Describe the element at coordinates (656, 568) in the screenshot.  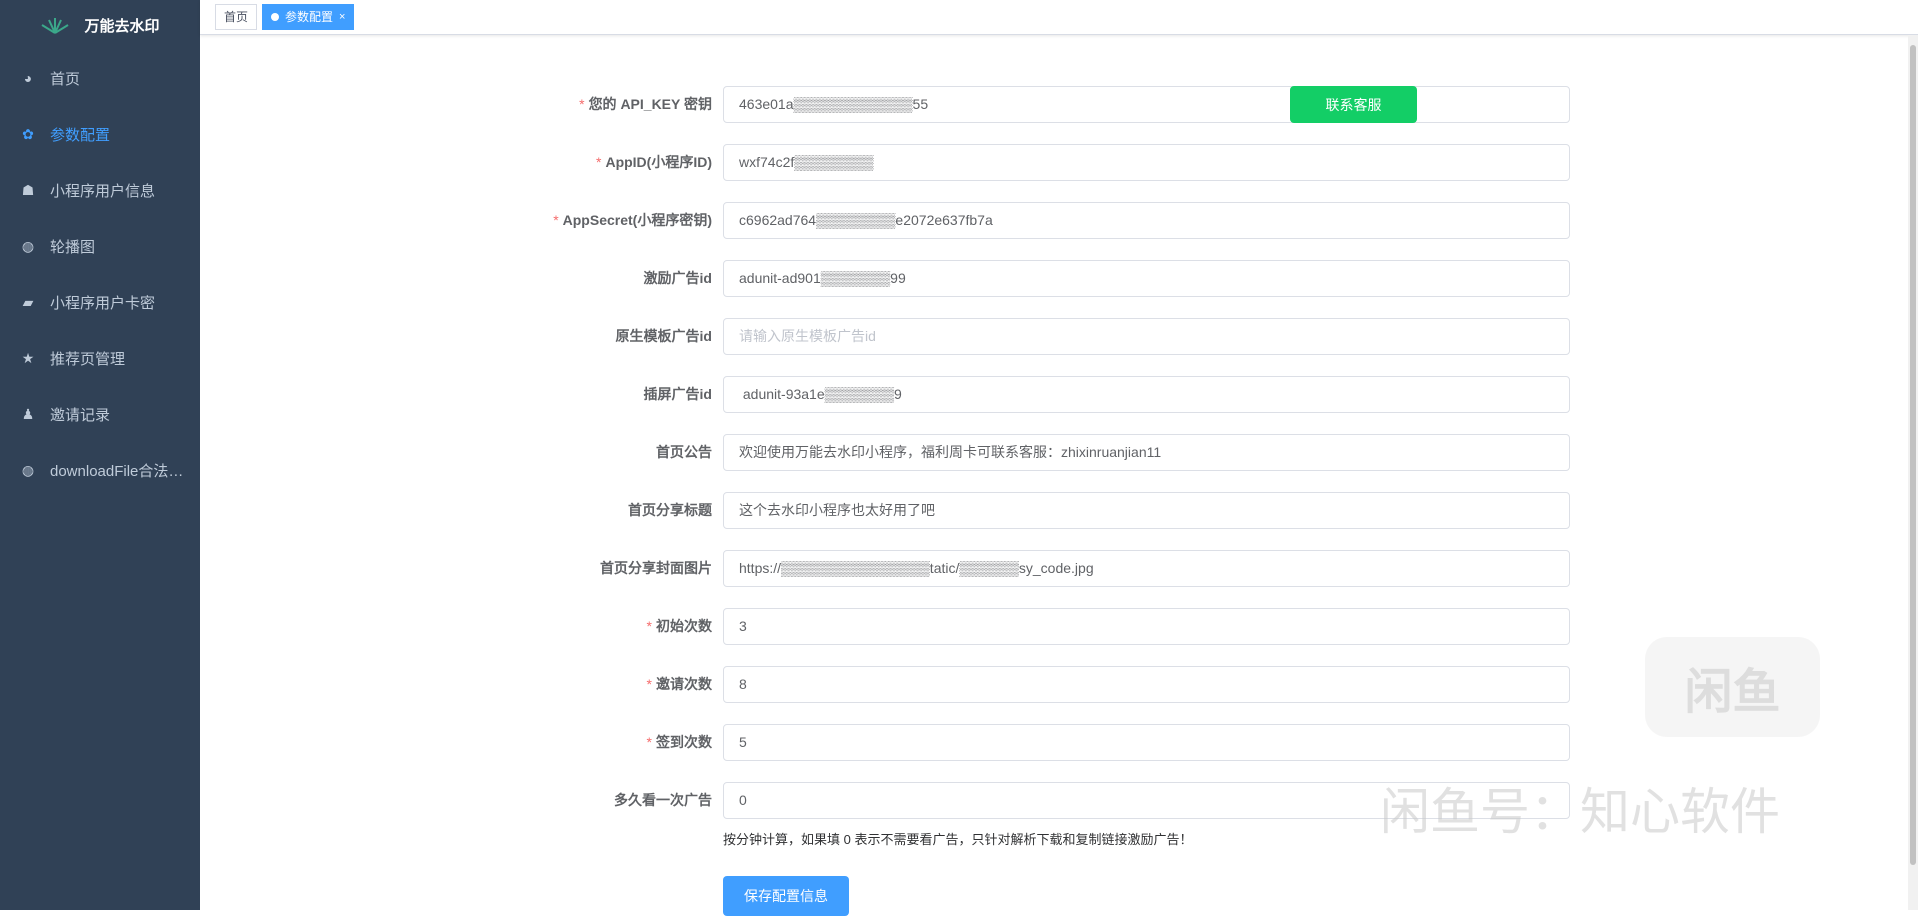
I see `field-label: 首页分享封面图片` at that location.